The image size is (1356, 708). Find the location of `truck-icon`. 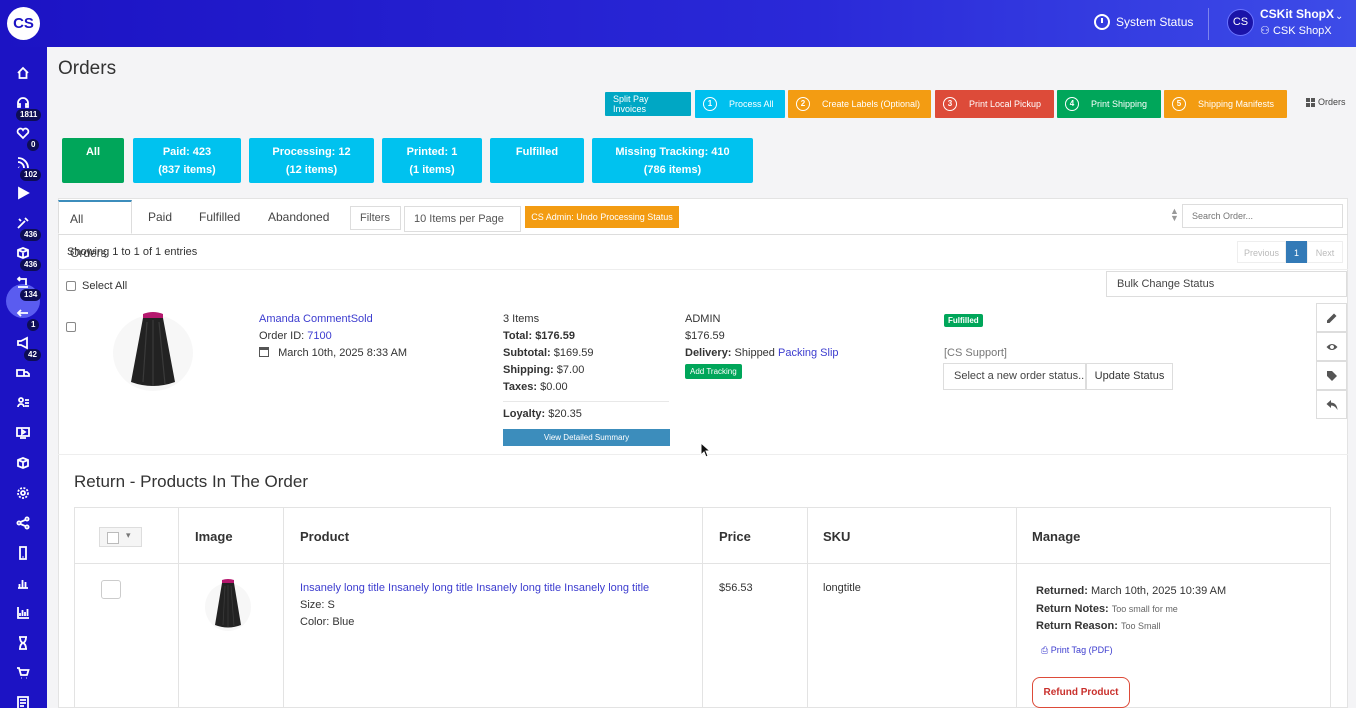

truck-icon is located at coordinates (23, 373).